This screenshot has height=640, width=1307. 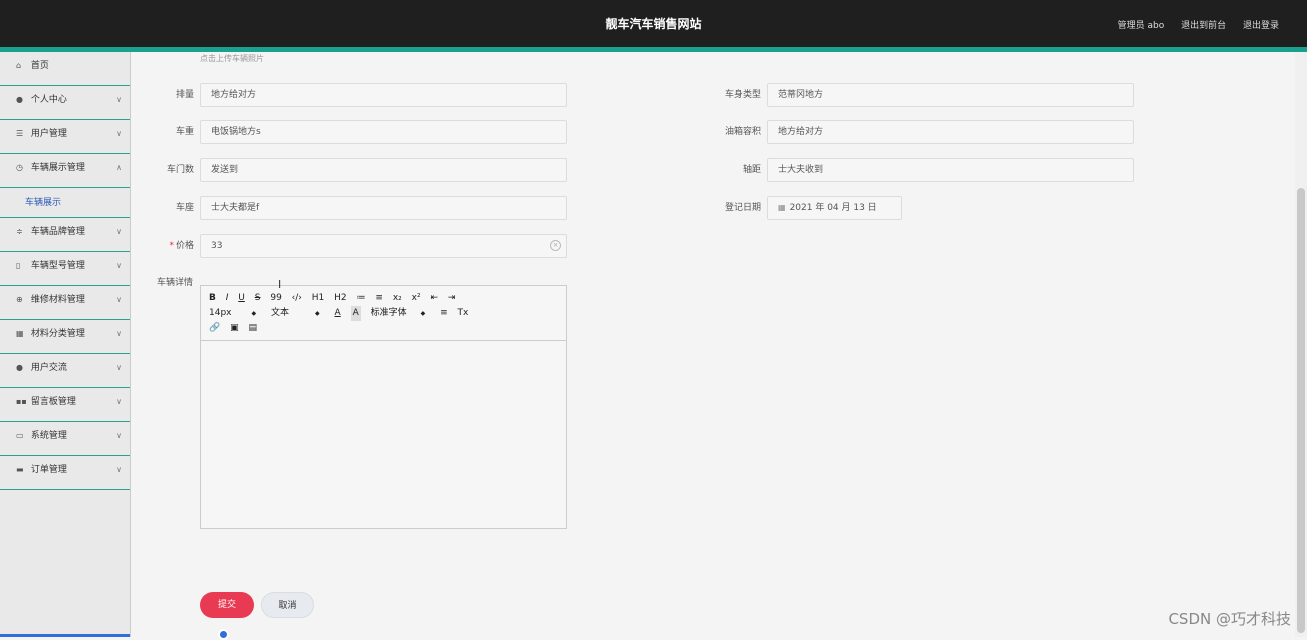 What do you see at coordinates (252, 328) in the screenshot?
I see `video-icon: ▤` at bounding box center [252, 328].